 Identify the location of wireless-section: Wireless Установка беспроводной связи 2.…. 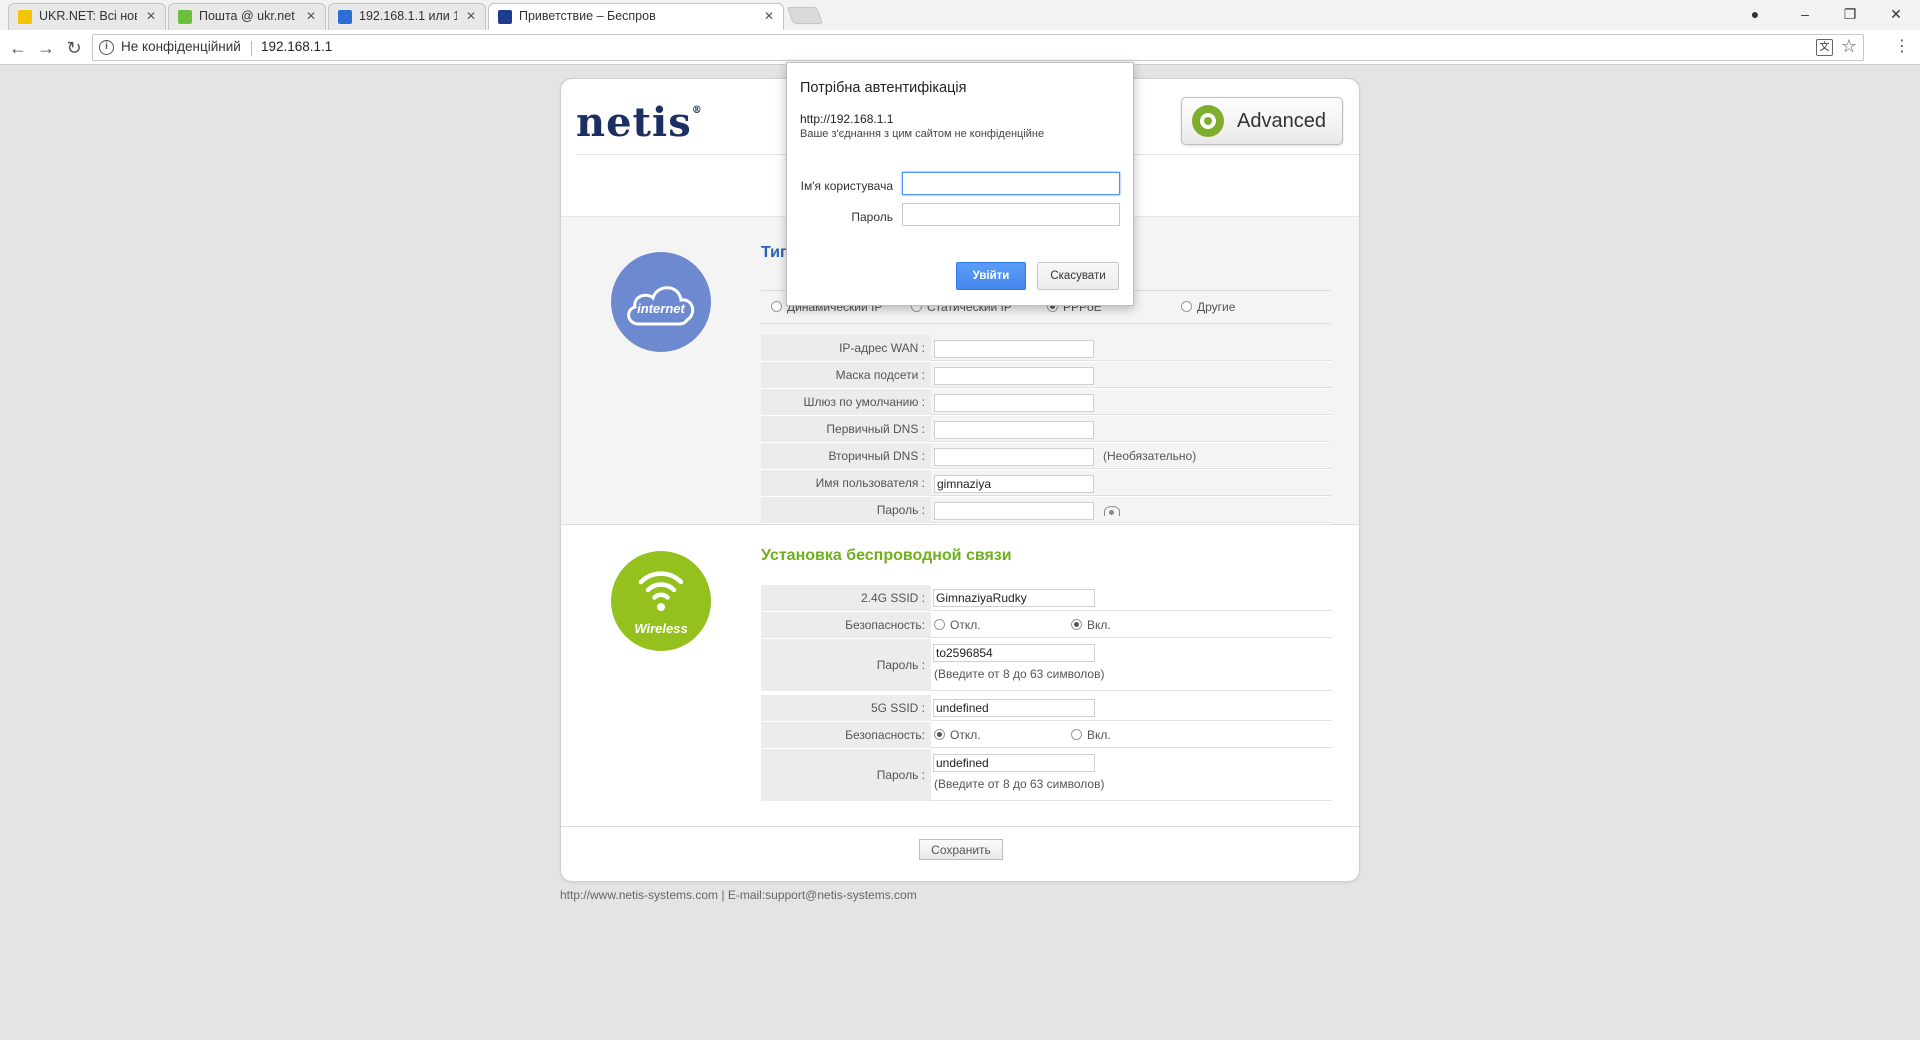
(960, 676).